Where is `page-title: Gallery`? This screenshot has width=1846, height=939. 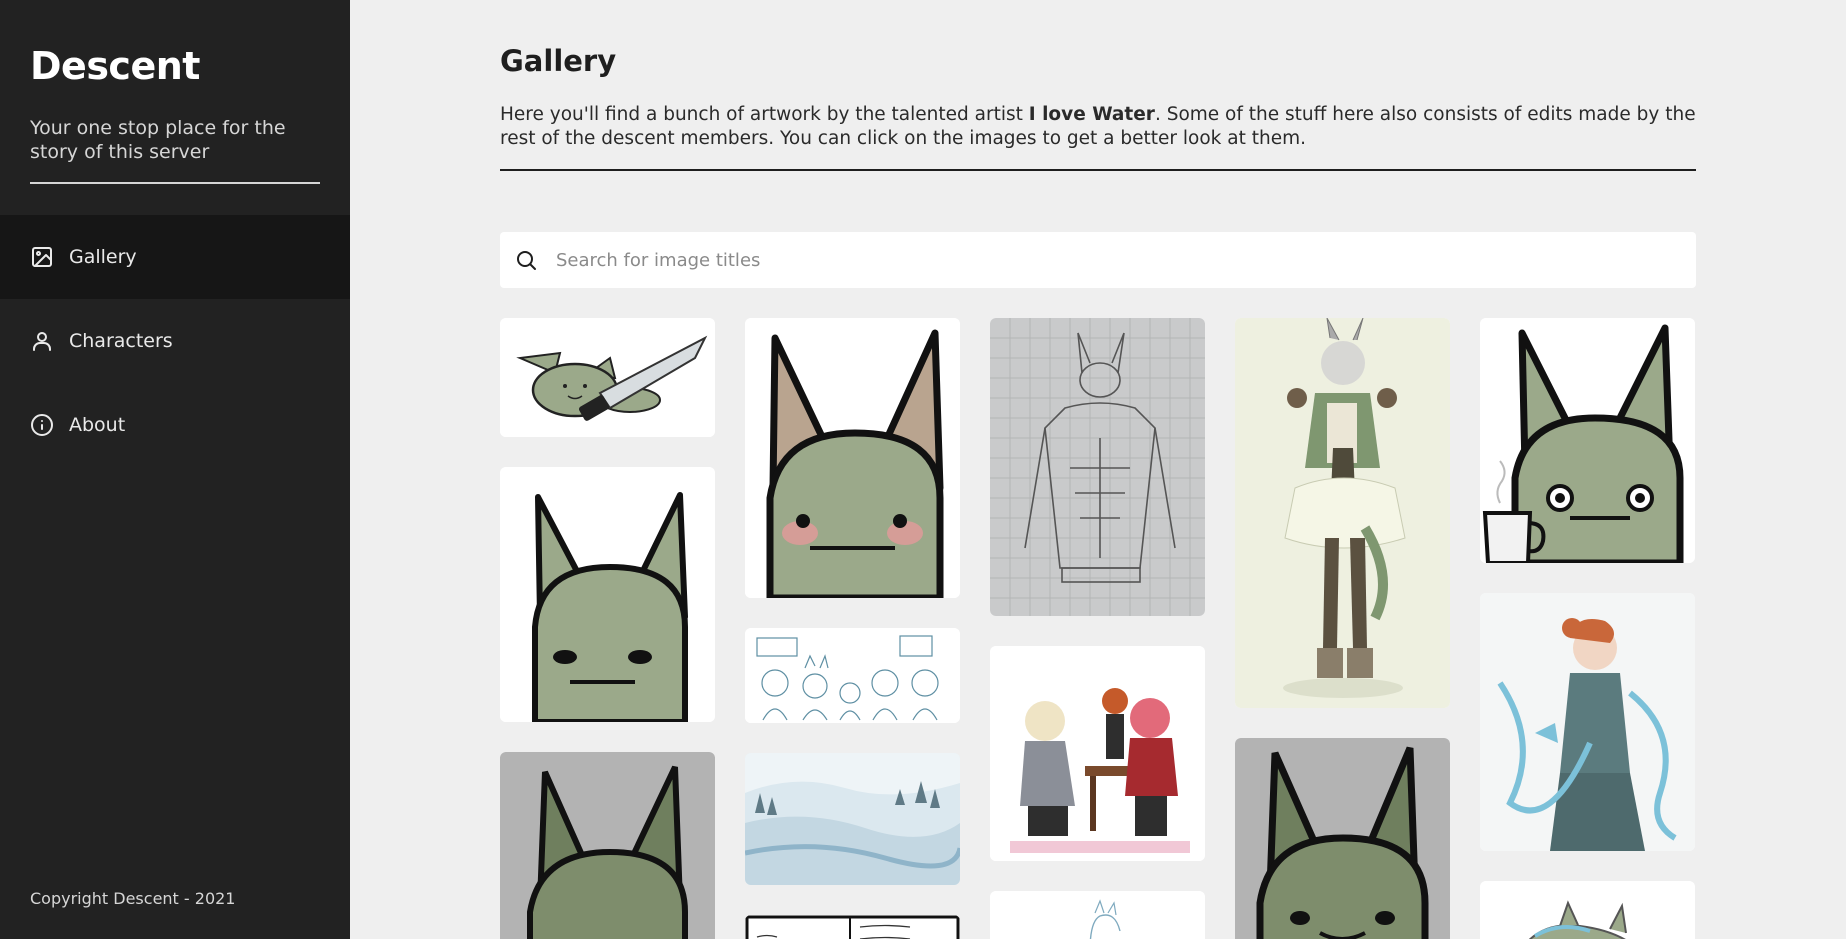
page-title: Gallery is located at coordinates (558, 61).